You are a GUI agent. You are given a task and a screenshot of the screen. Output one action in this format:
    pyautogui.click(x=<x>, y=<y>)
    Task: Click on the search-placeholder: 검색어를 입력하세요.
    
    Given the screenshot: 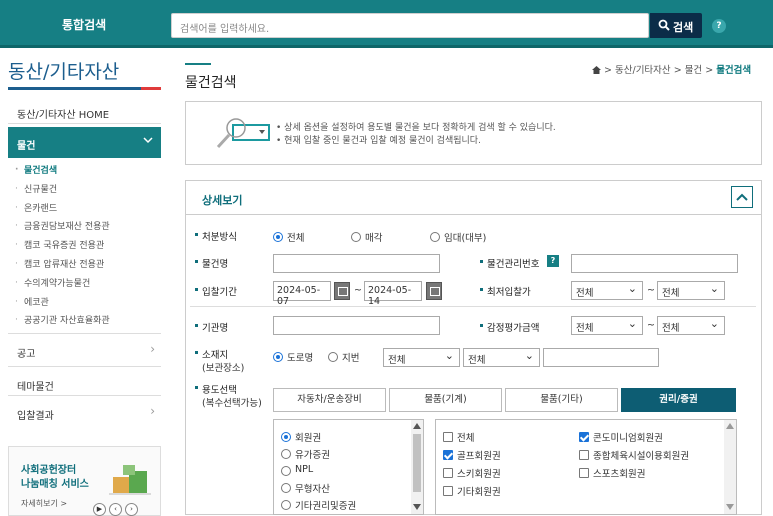 What is the action you would take?
    pyautogui.click(x=225, y=29)
    